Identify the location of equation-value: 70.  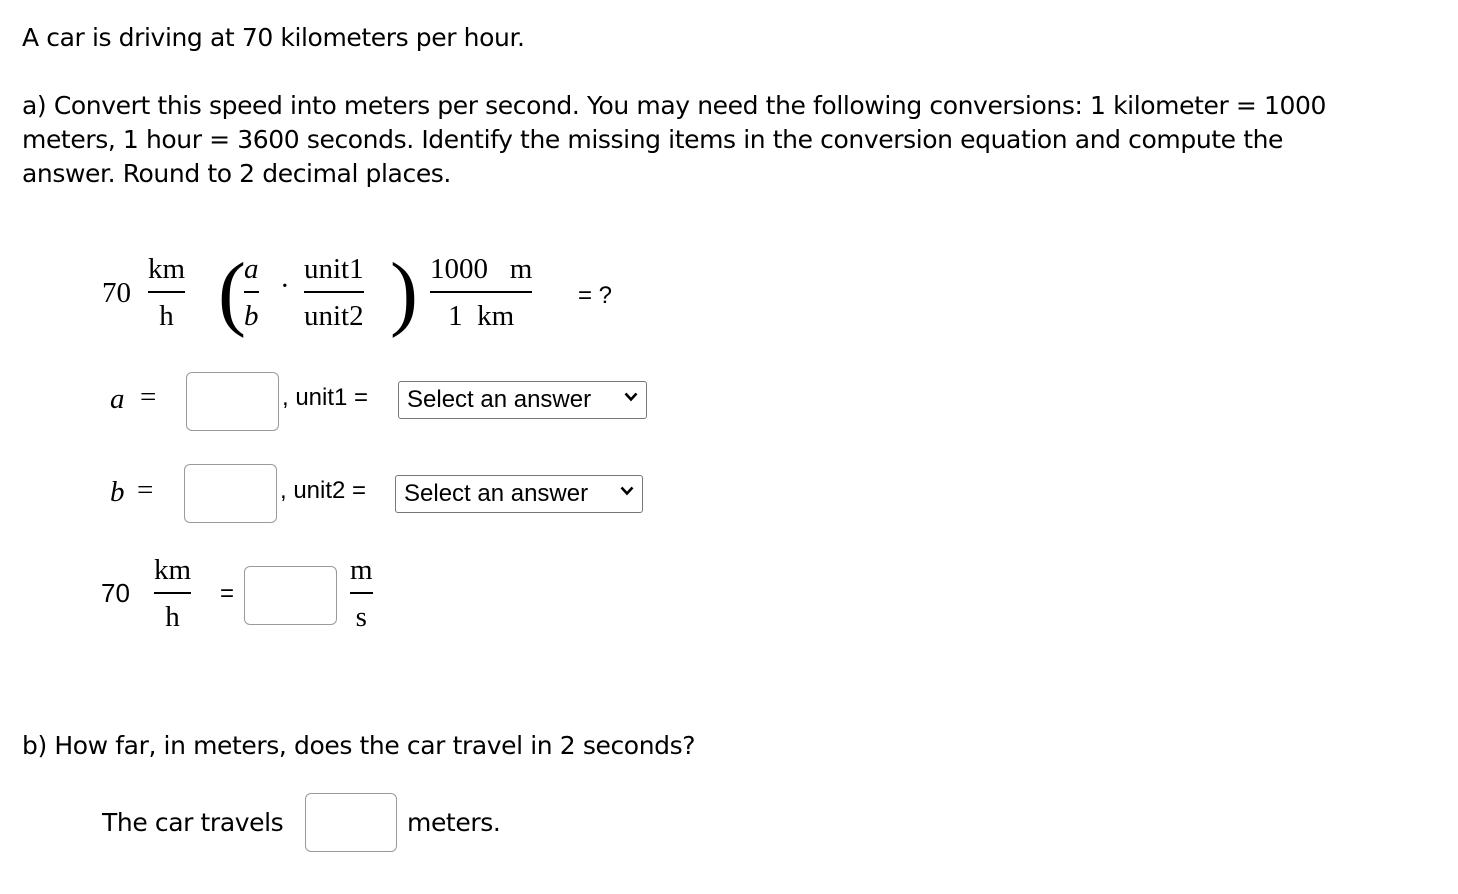
(116, 293).